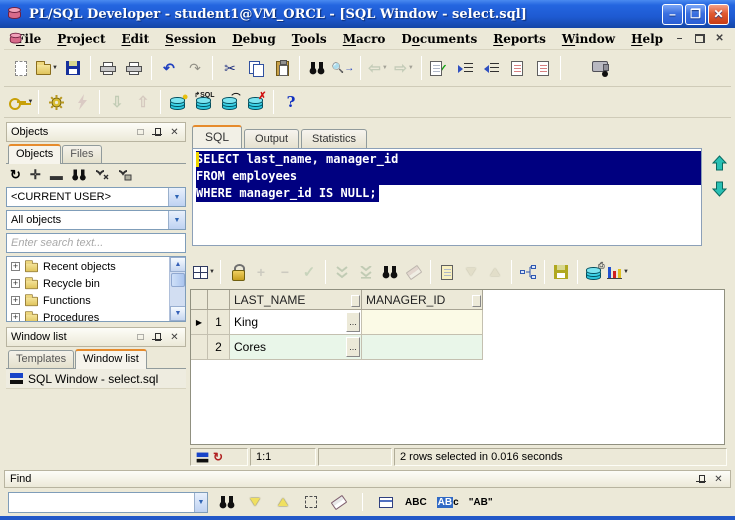 The height and width of the screenshot is (520, 735). Describe the element at coordinates (212, 272) in the screenshot. I see `grid-dropdown-arrow-icon: ▼` at that location.